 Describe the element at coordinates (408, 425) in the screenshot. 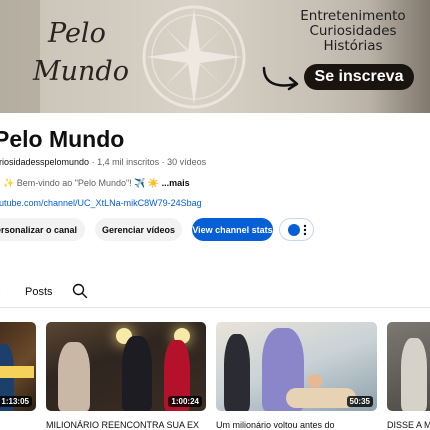

I see `video-title: DISSE A MI` at that location.